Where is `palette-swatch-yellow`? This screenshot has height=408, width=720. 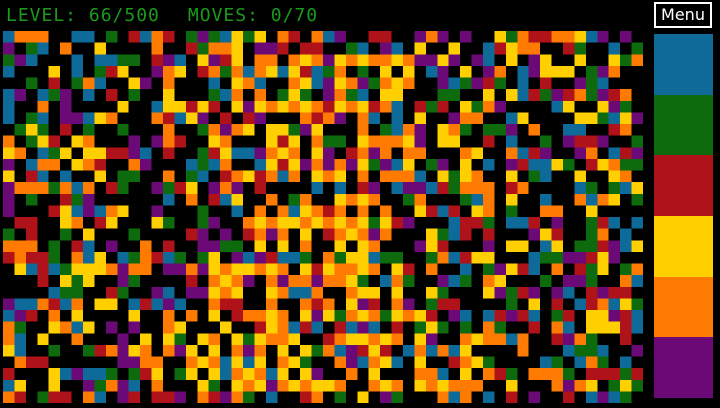
palette-swatch-yellow is located at coordinates (683, 246).